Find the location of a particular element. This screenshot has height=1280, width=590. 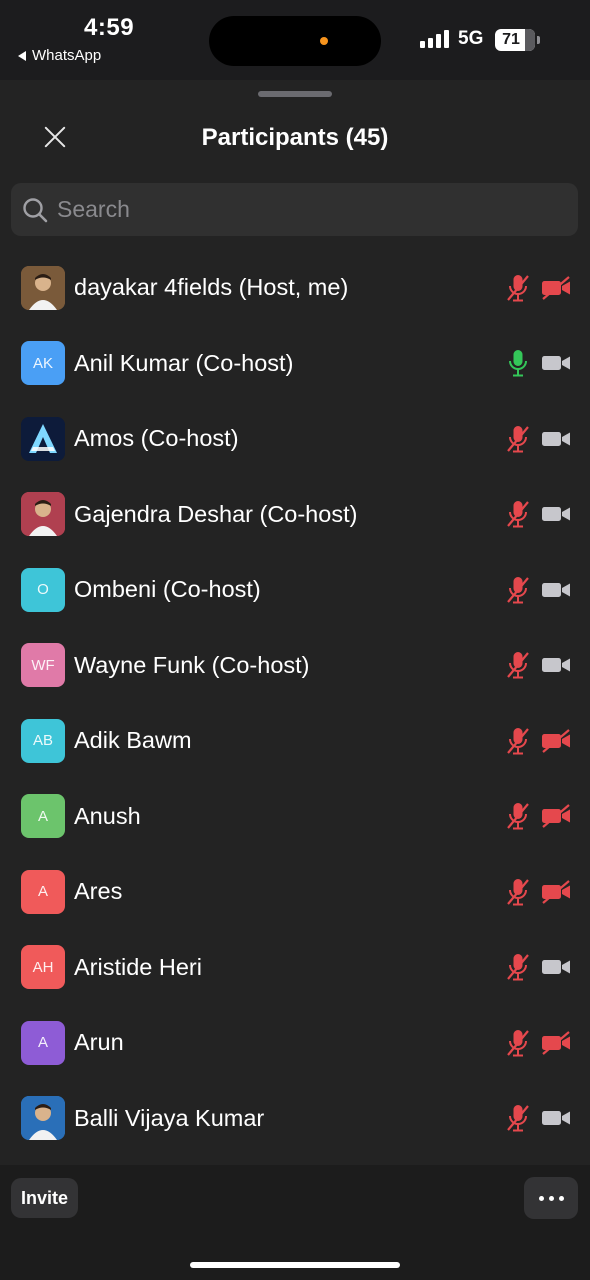

participant-name: Ombeni (Co-host) is located at coordinates (167, 589).